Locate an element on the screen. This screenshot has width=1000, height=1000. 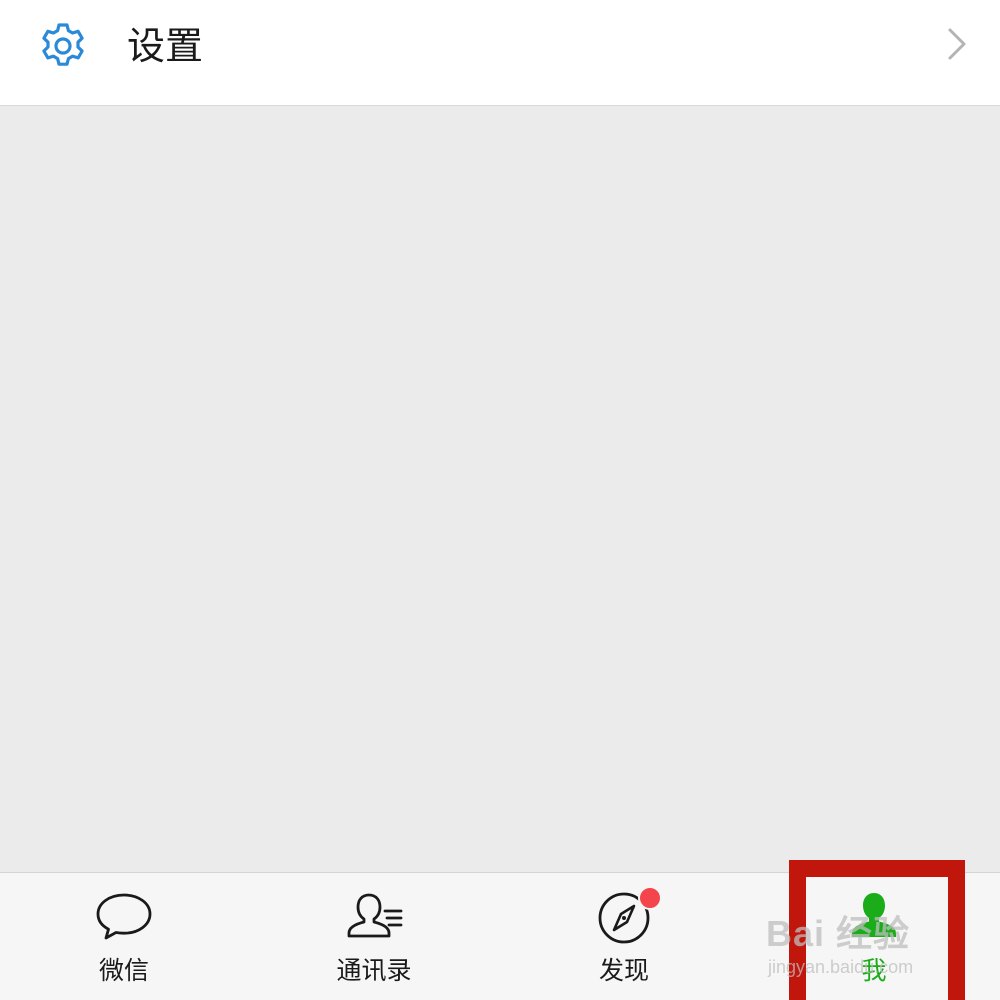
tab-contacts: 通讯录 is located at coordinates (374, 936).